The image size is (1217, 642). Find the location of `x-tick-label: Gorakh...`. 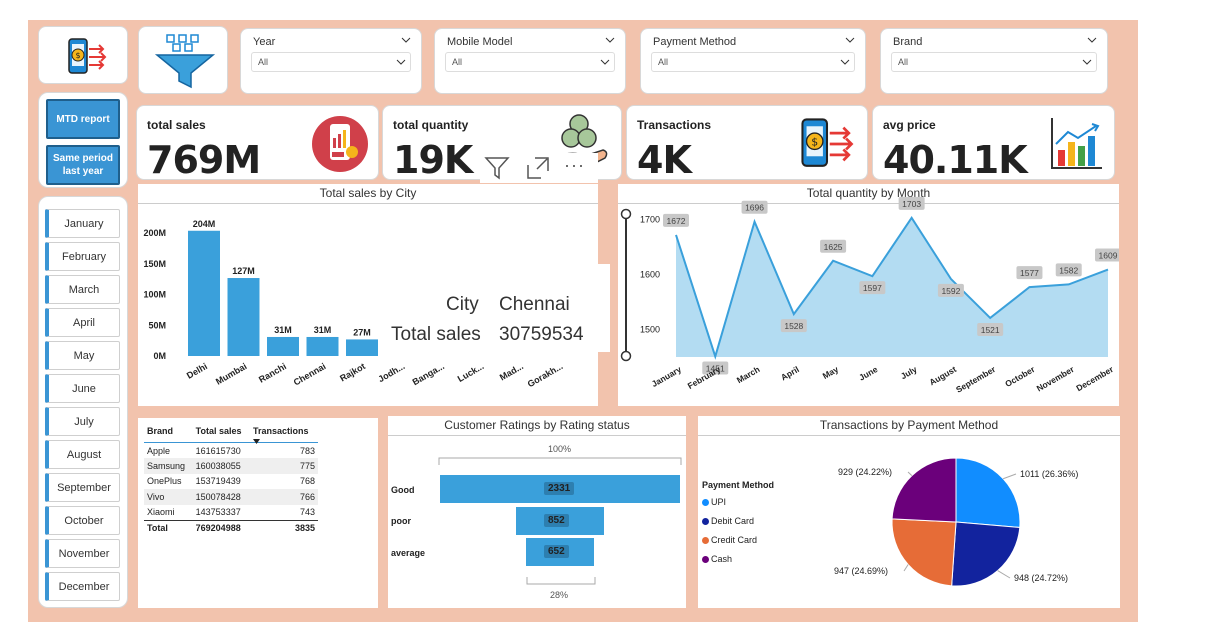

x-tick-label: Gorakh... is located at coordinates (545, 375).